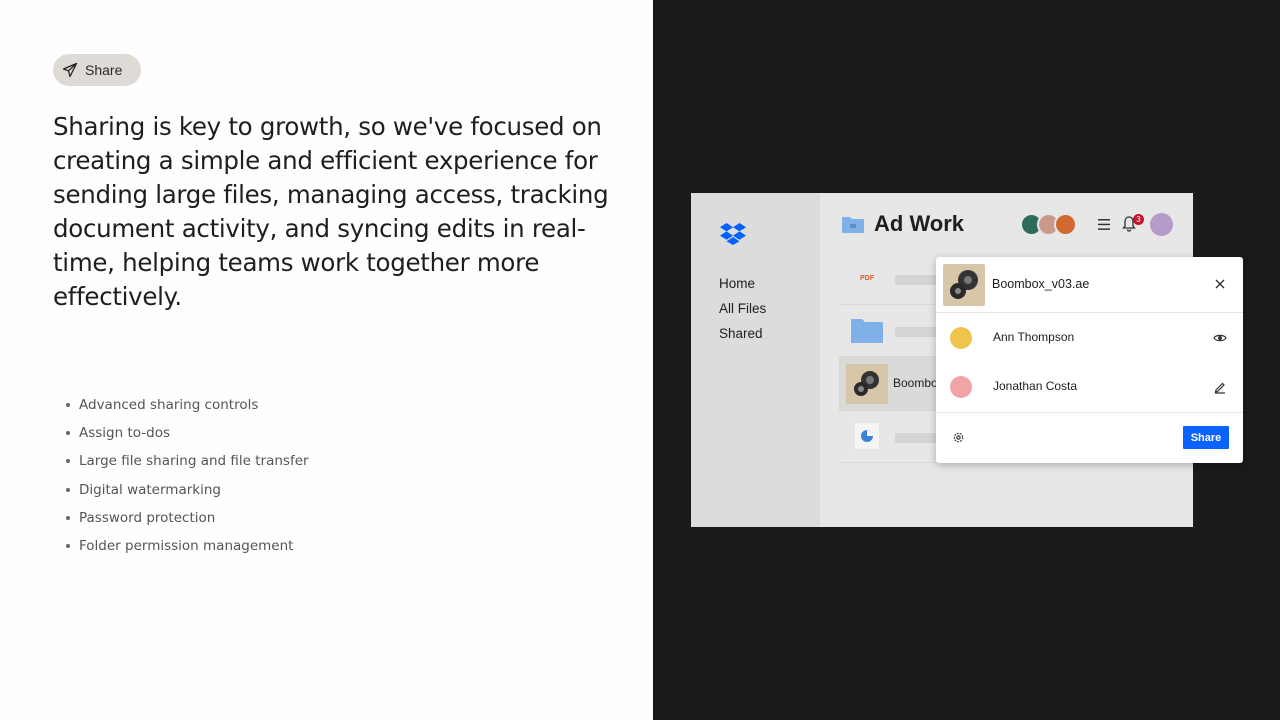 This screenshot has height=720, width=1280. Describe the element at coordinates (919, 223) in the screenshot. I see `page-title: Ad Work` at that location.